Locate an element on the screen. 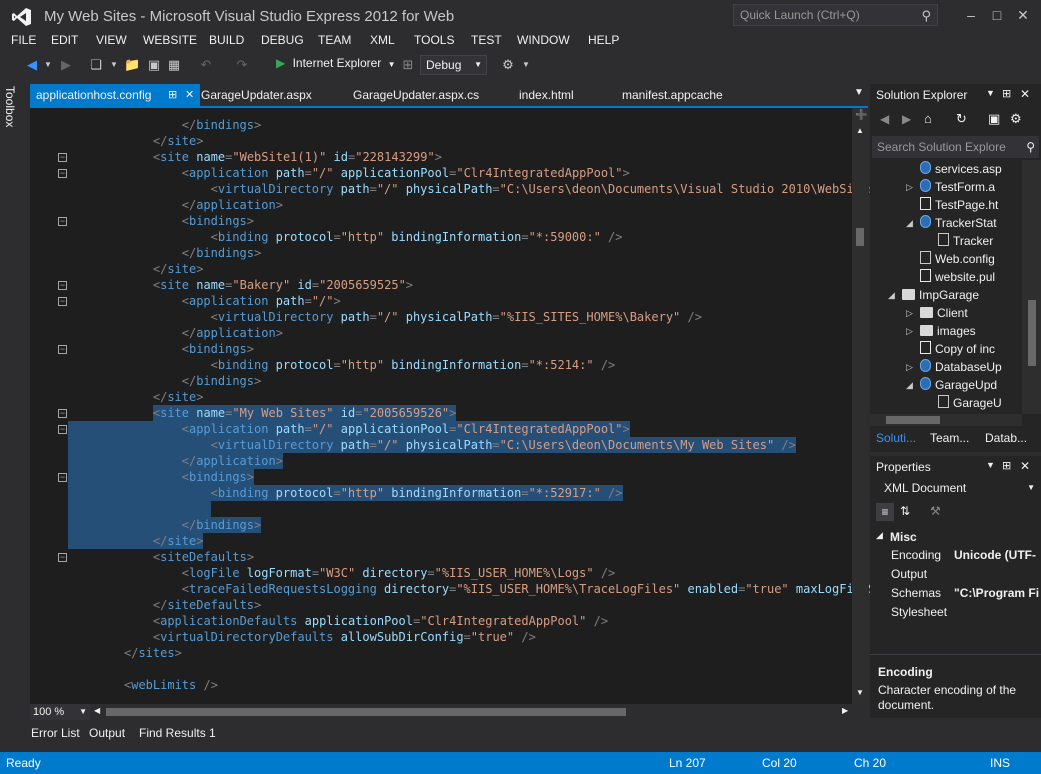 The image size is (1041, 774). tab-find-results: Find Results 1 is located at coordinates (177, 733).